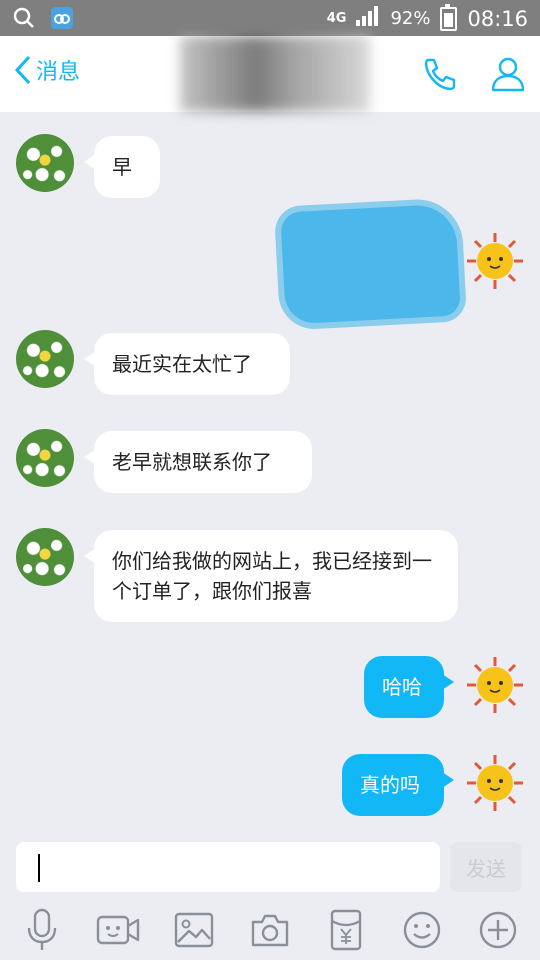 The height and width of the screenshot is (960, 540). What do you see at coordinates (486, 867) in the screenshot?
I see `send-button: 发送` at bounding box center [486, 867].